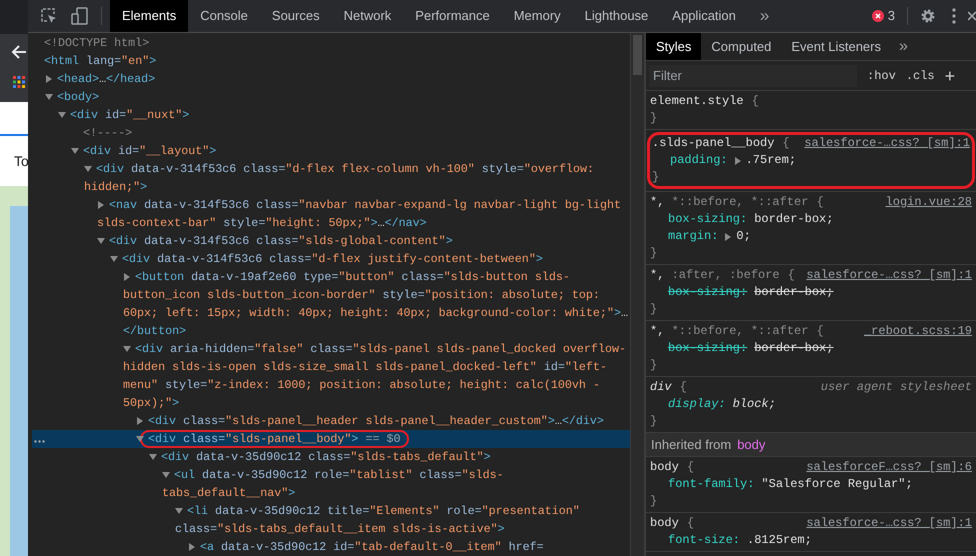  Describe the element at coordinates (751, 444) in the screenshot. I see `inherited-element-link: body` at that location.